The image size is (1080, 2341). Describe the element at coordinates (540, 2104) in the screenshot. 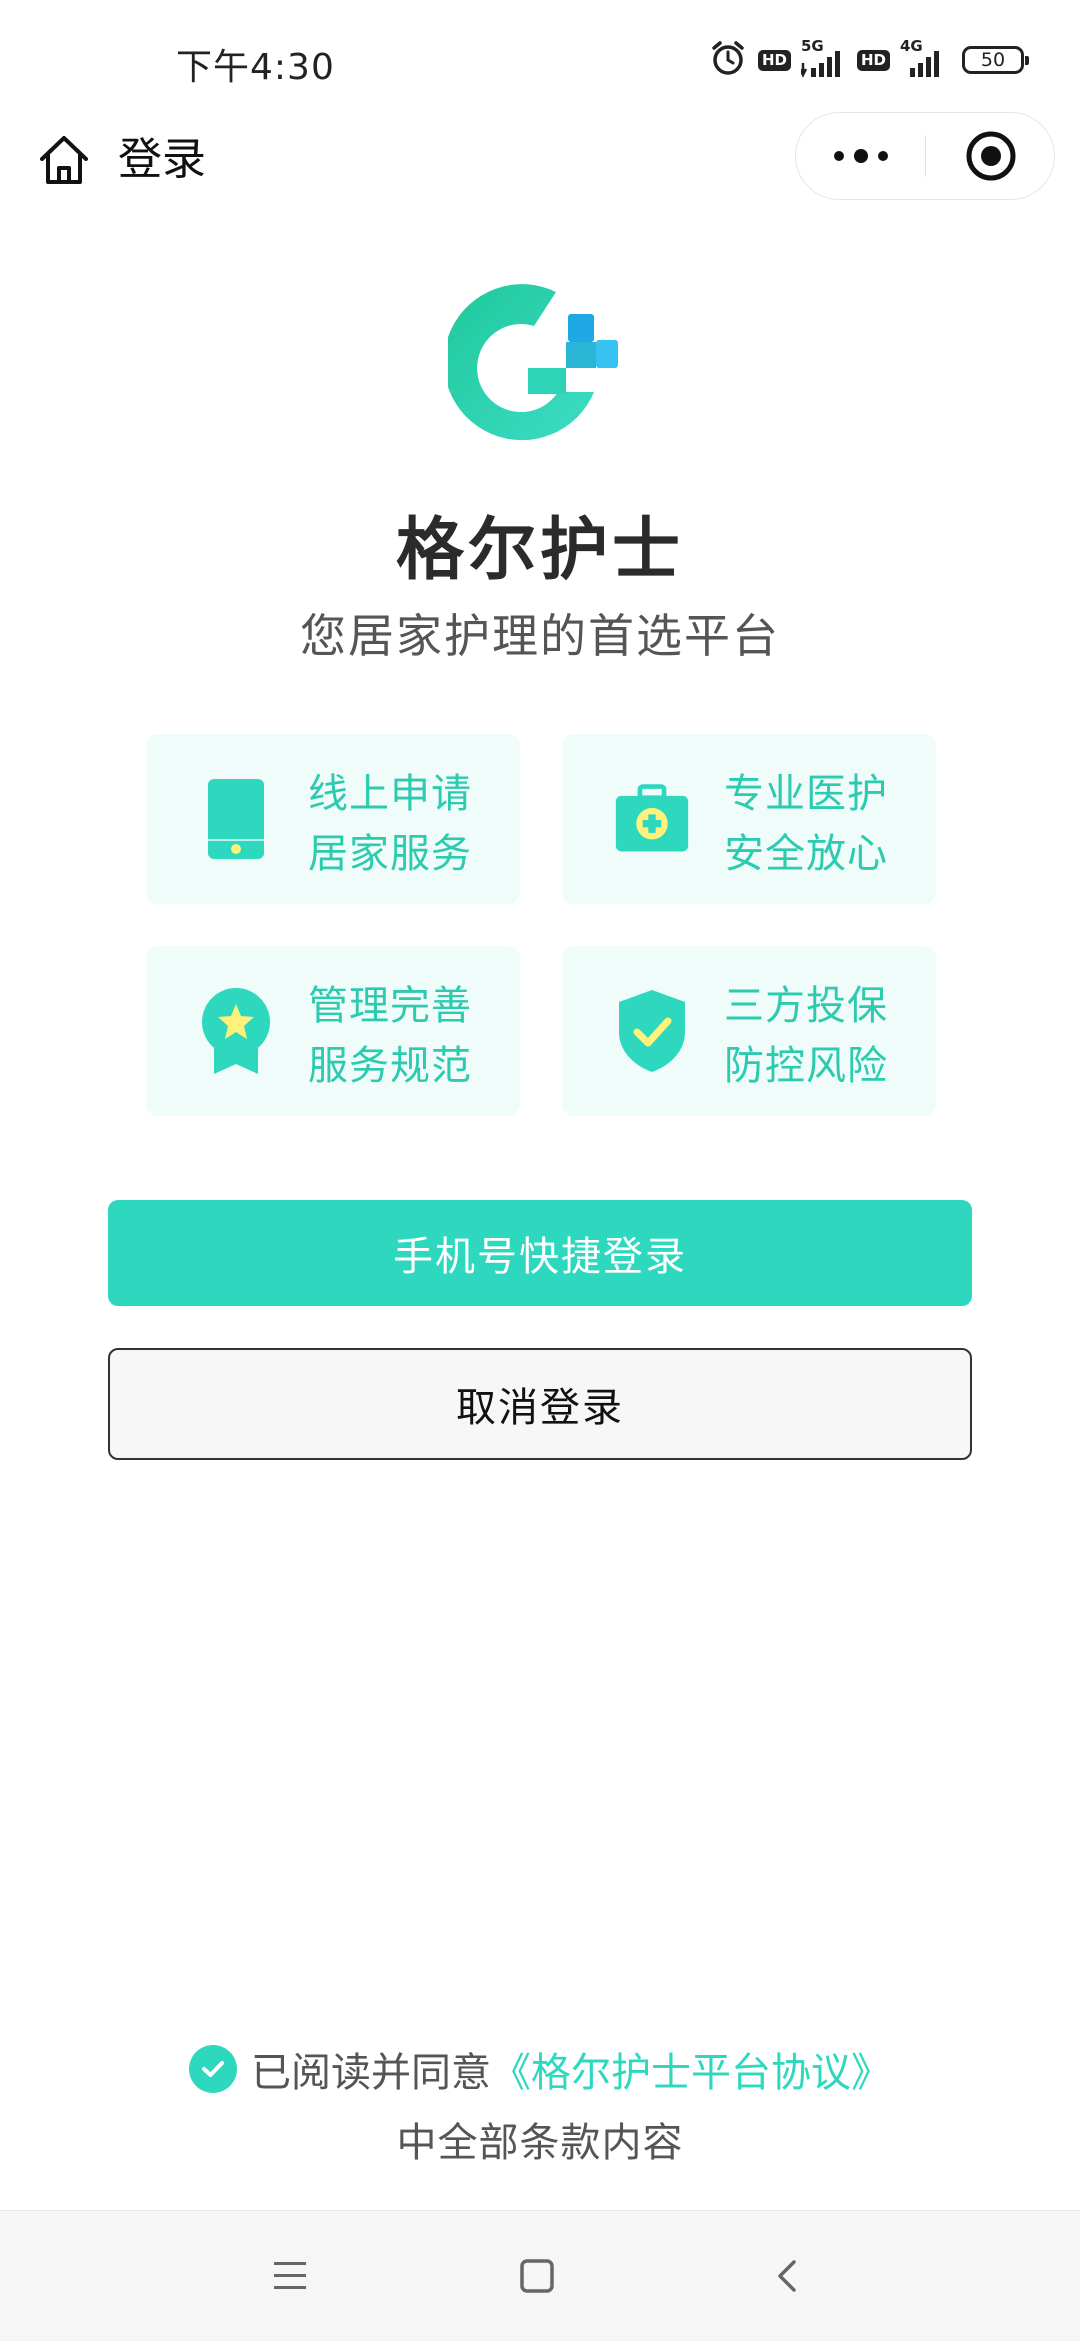

I see `agreement: 已阅读并同意 《格尔护士平台协议》 中全部条款内容` at that location.